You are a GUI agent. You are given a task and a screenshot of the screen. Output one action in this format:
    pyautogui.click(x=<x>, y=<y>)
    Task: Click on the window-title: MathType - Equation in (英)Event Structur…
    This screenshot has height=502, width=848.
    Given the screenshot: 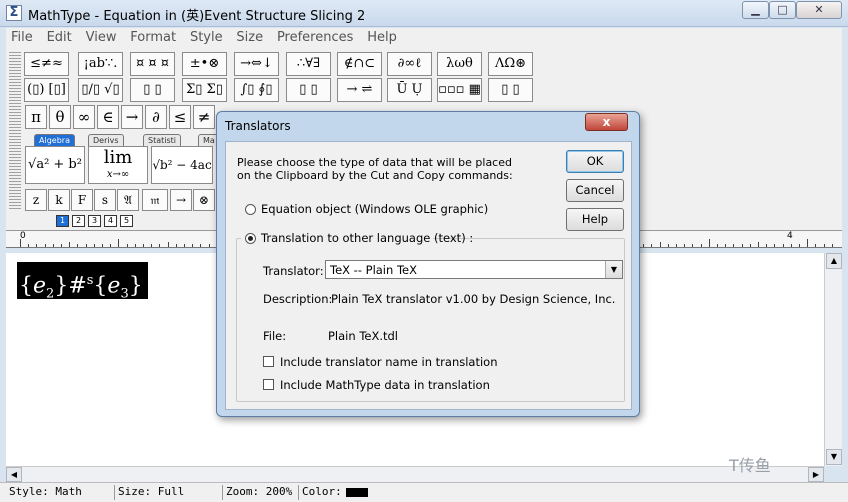 What is the action you would take?
    pyautogui.click(x=197, y=16)
    